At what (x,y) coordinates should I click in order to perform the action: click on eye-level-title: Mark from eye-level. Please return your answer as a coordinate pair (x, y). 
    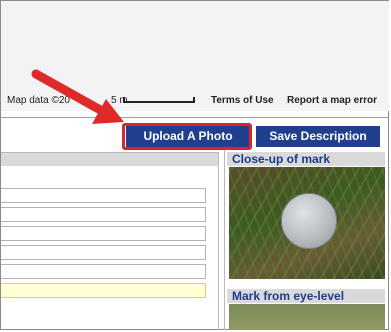
    Looking at the image, I should click on (306, 296).